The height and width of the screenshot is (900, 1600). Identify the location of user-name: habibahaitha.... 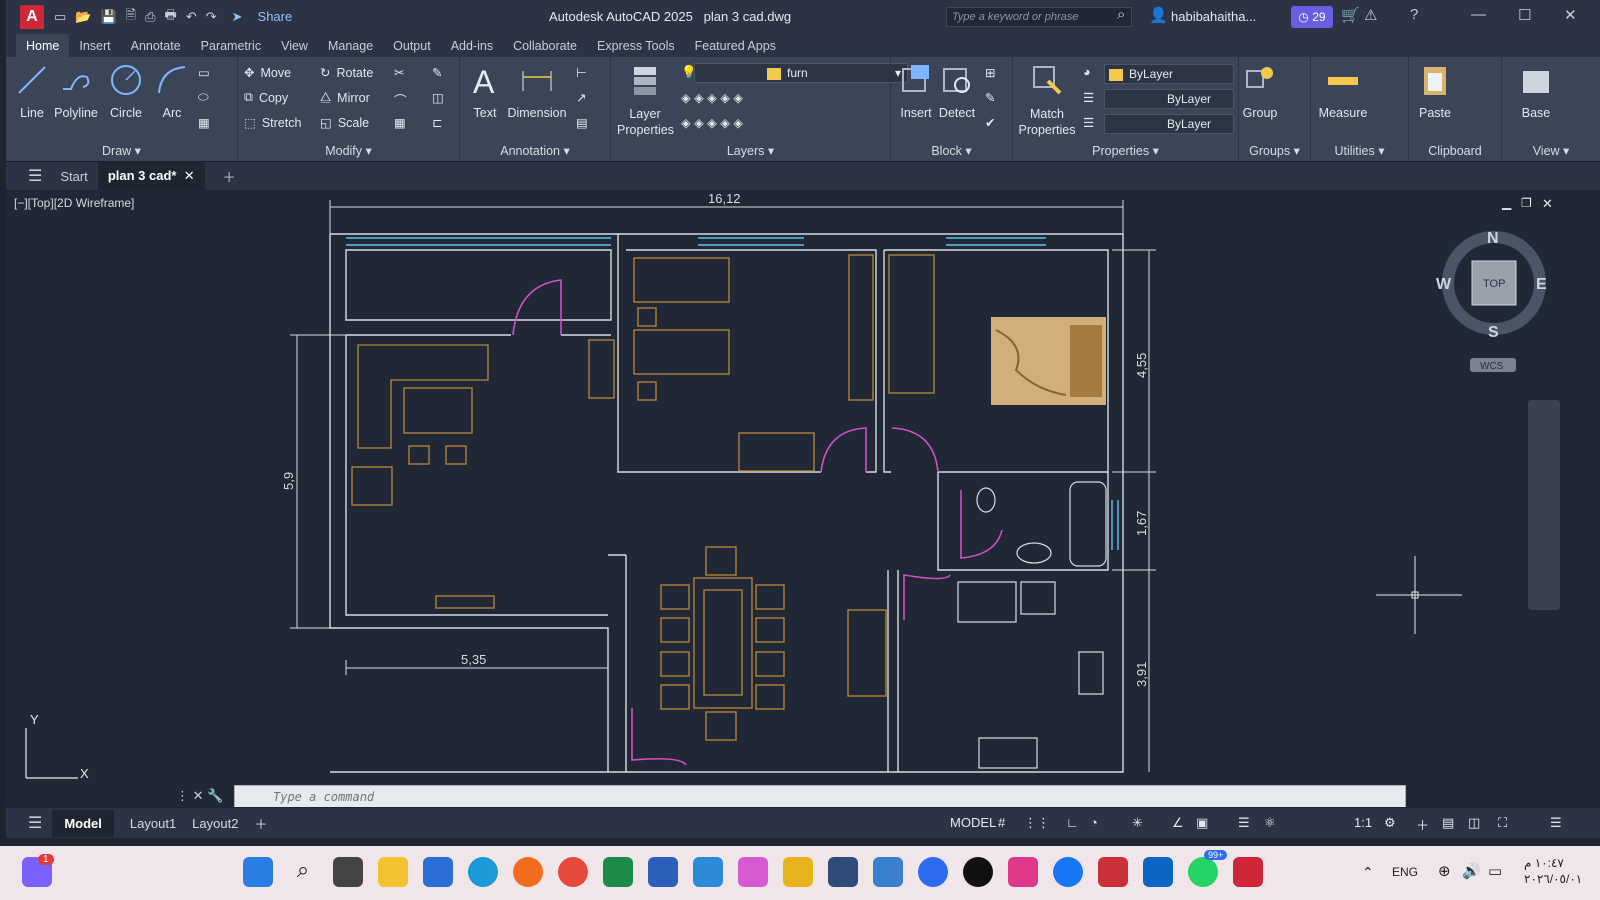
(1213, 16).